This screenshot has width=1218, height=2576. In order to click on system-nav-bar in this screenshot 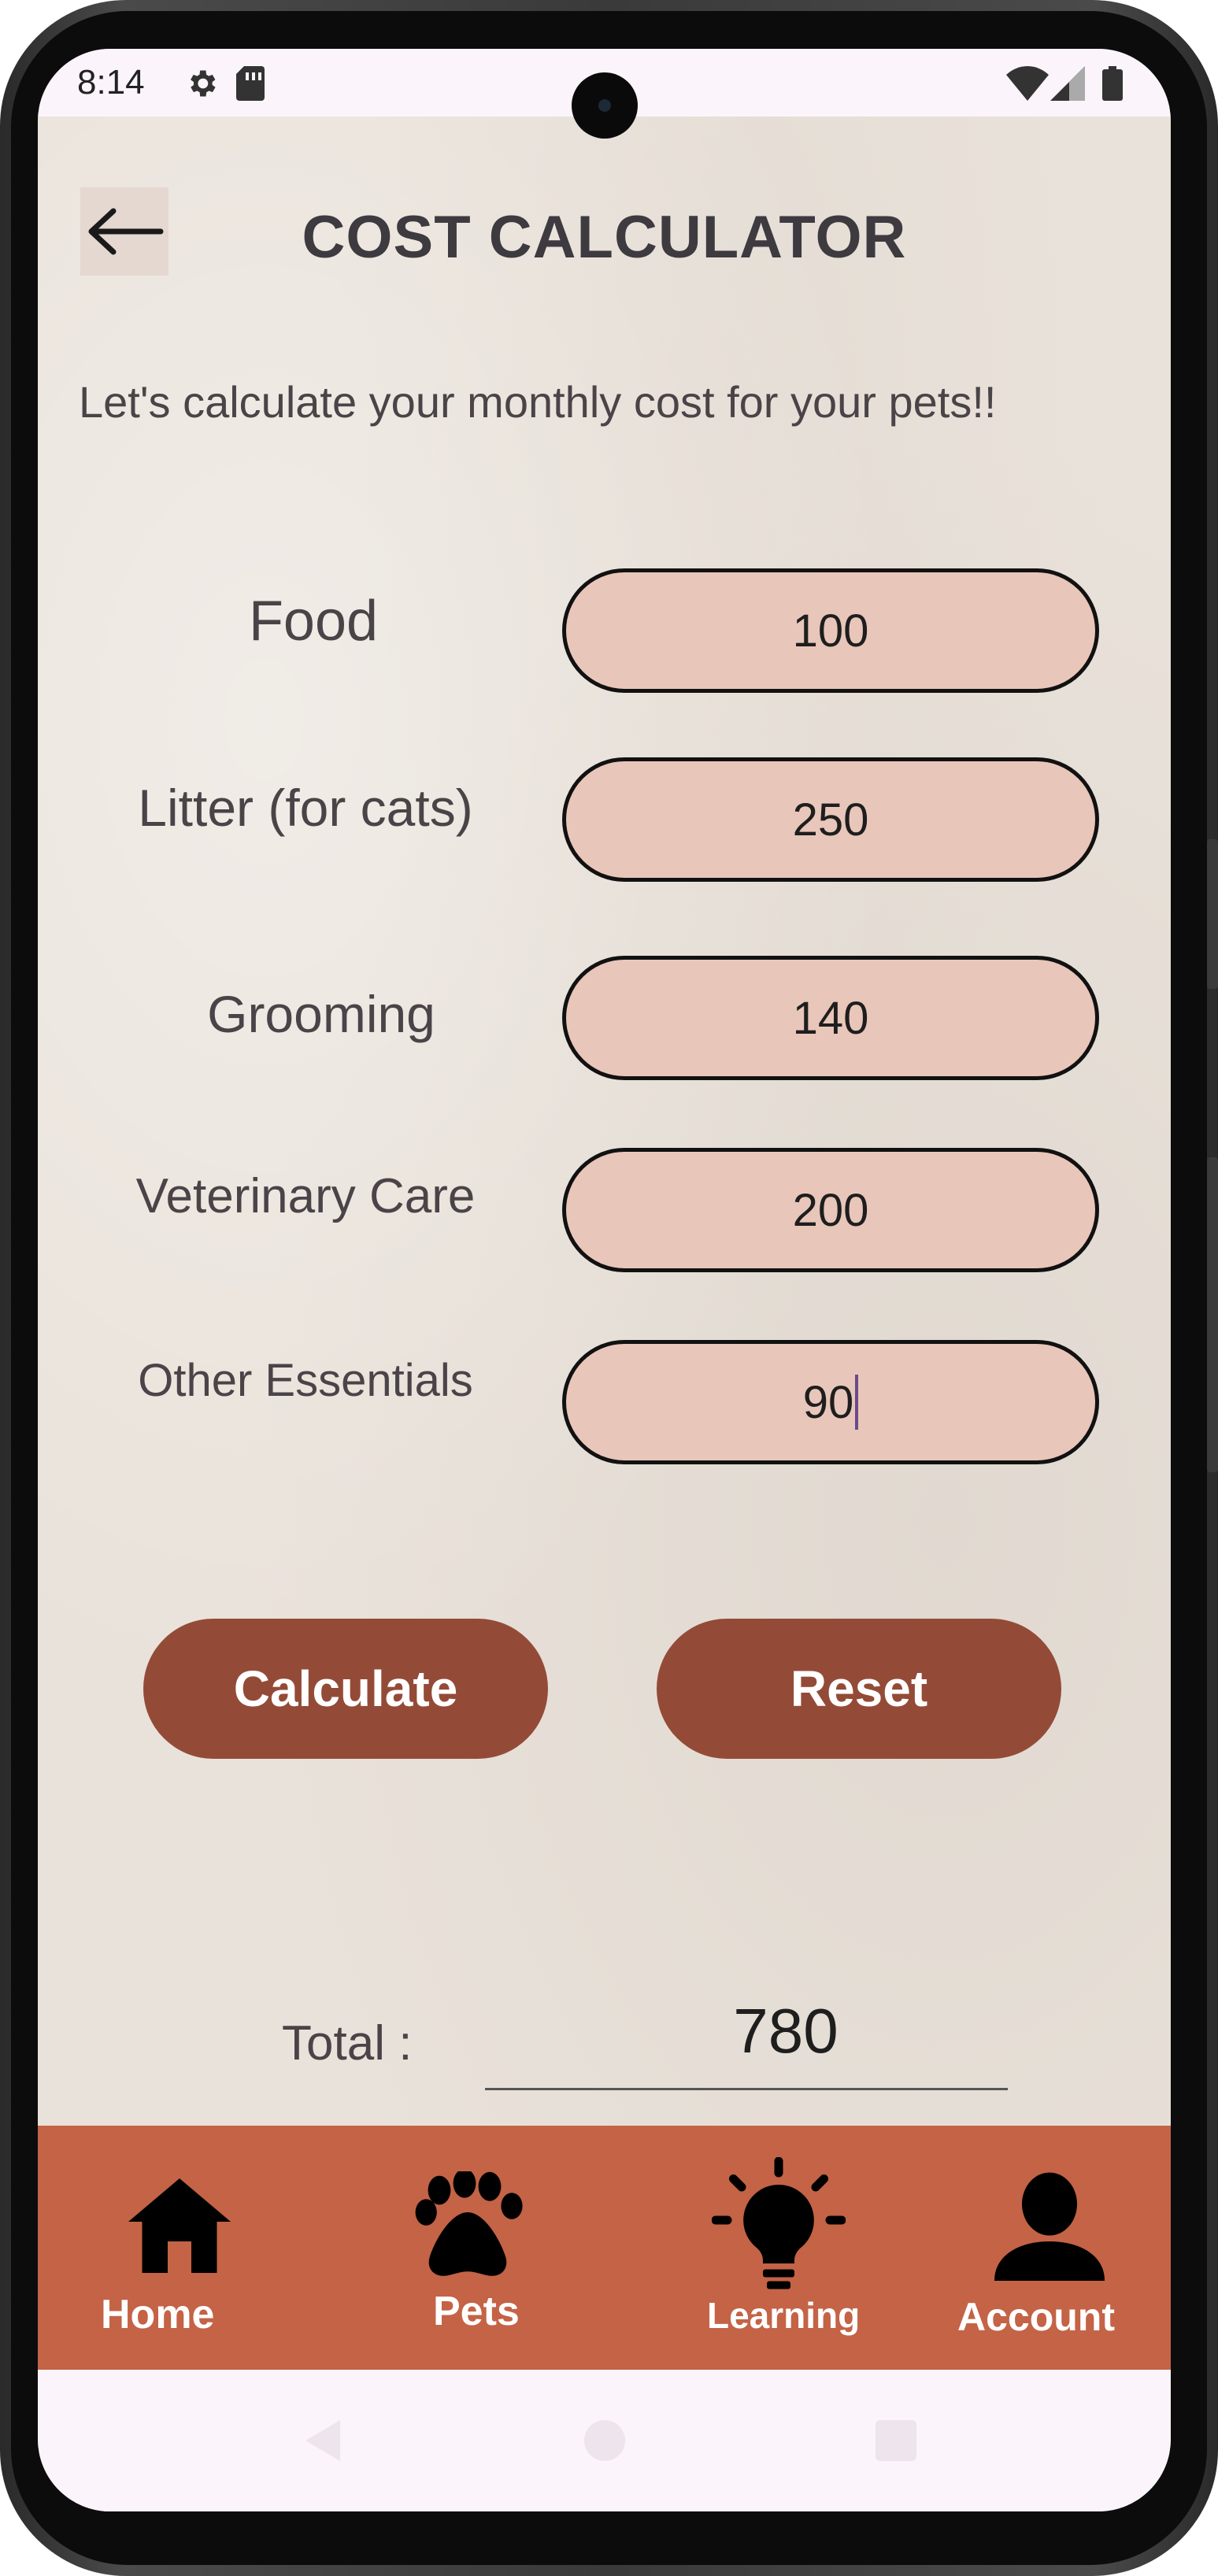, I will do `click(604, 2440)`.